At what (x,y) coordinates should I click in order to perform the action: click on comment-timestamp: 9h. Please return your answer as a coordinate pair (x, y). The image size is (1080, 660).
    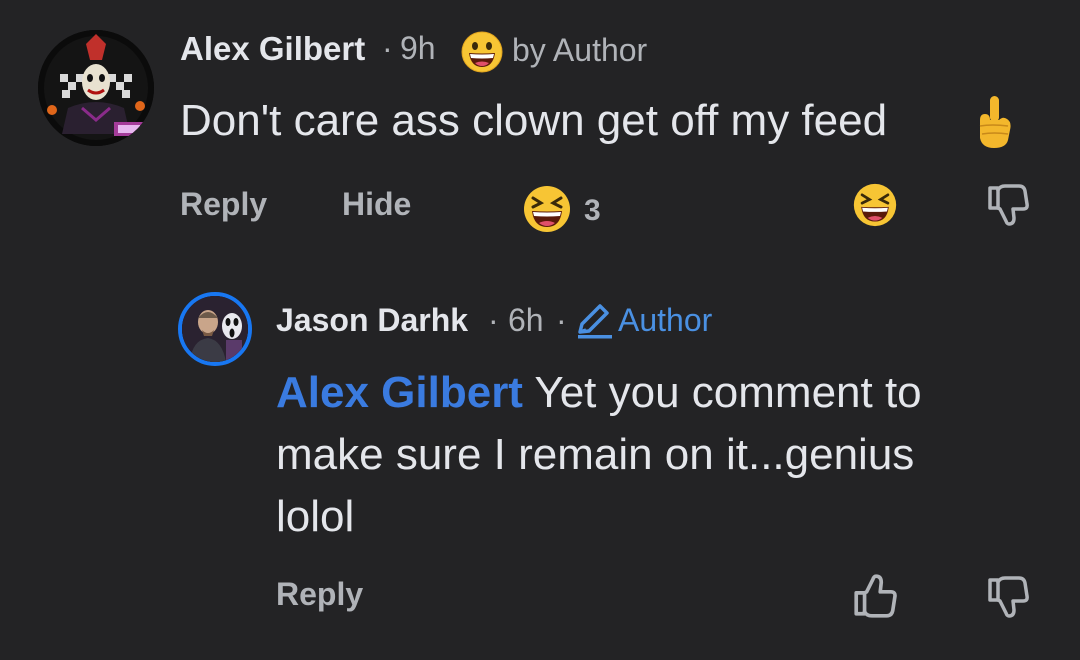
    Looking at the image, I should click on (418, 48).